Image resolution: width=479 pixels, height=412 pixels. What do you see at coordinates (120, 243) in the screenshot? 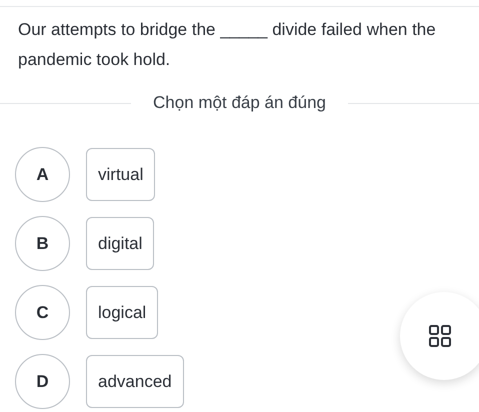
I see `answer-option: digital` at bounding box center [120, 243].